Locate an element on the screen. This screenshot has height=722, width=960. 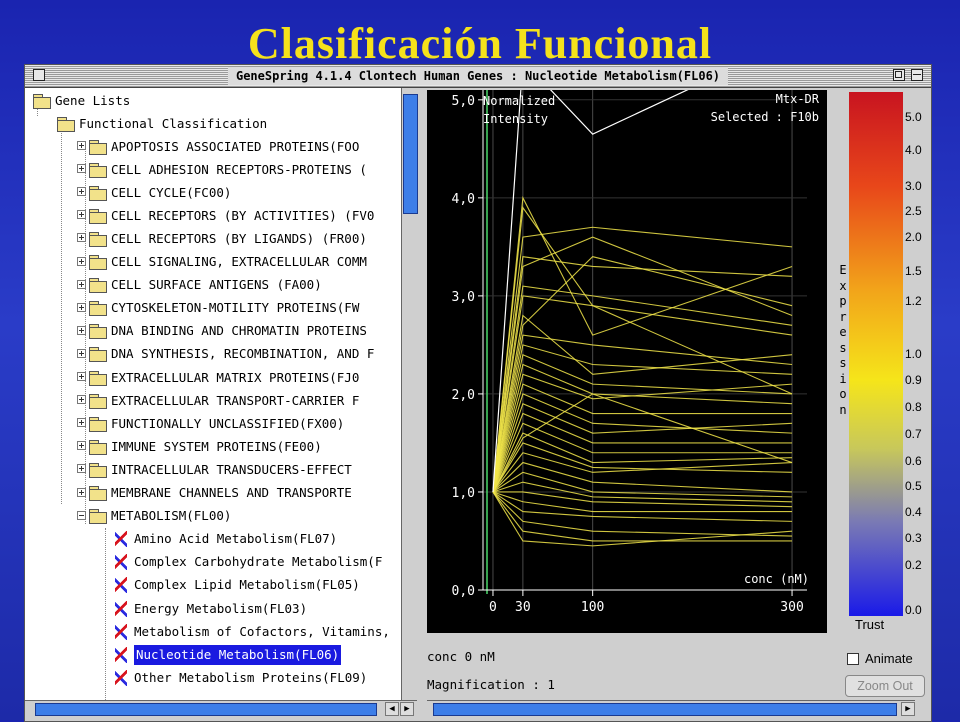
expression-letter: r is located at coordinates (843, 316).